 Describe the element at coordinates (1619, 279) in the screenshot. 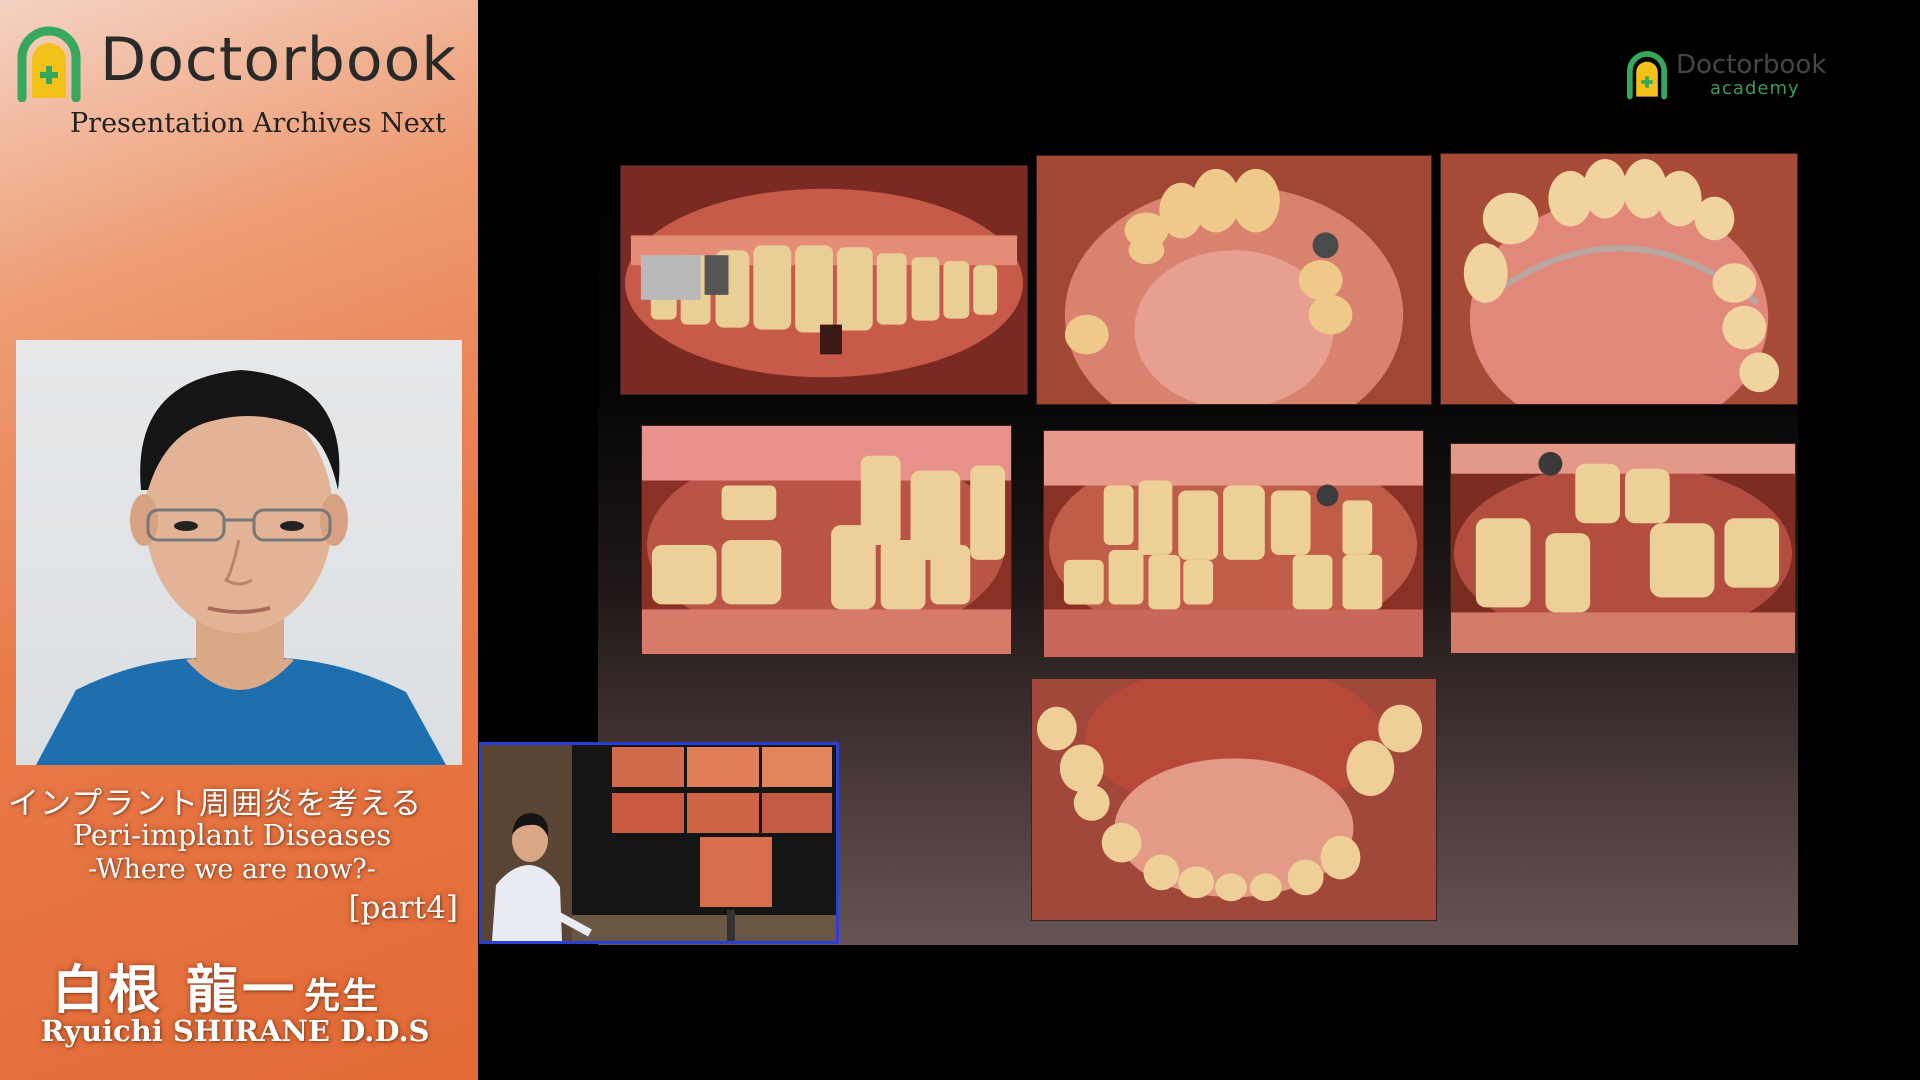

I see `intraoral-photo-maxillary-denture` at that location.